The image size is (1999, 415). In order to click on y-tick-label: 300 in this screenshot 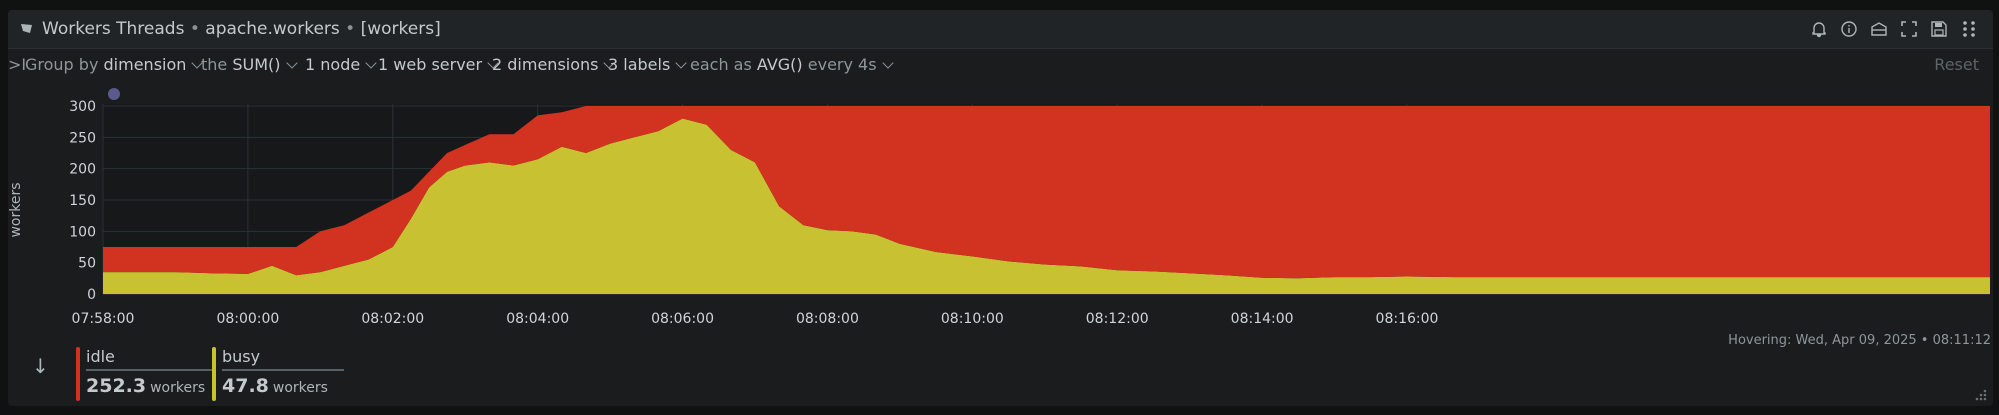, I will do `click(82, 107)`.